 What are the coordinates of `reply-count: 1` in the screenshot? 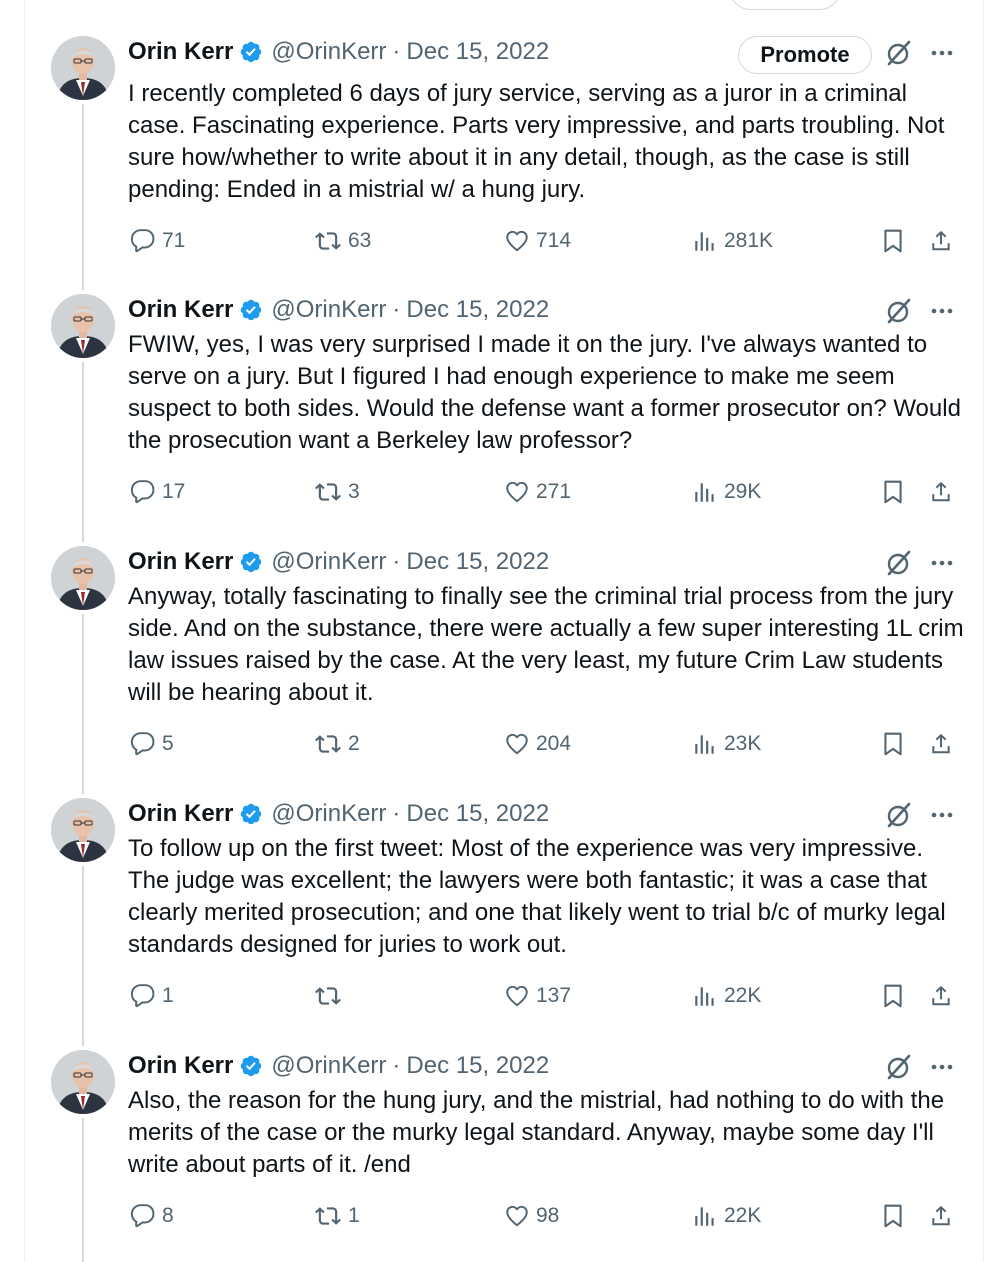 It's located at (168, 995).